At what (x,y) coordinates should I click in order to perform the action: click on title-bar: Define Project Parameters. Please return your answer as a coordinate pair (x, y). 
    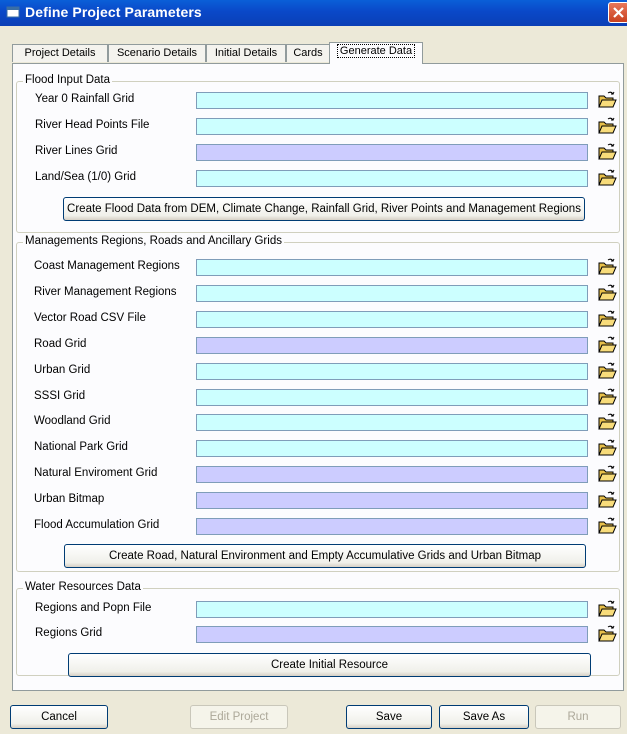
    Looking at the image, I should click on (313, 13).